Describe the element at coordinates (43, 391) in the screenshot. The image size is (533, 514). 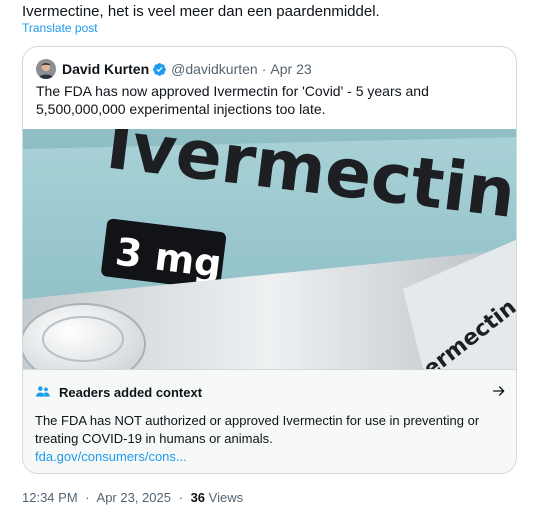
I see `people-icon` at that location.